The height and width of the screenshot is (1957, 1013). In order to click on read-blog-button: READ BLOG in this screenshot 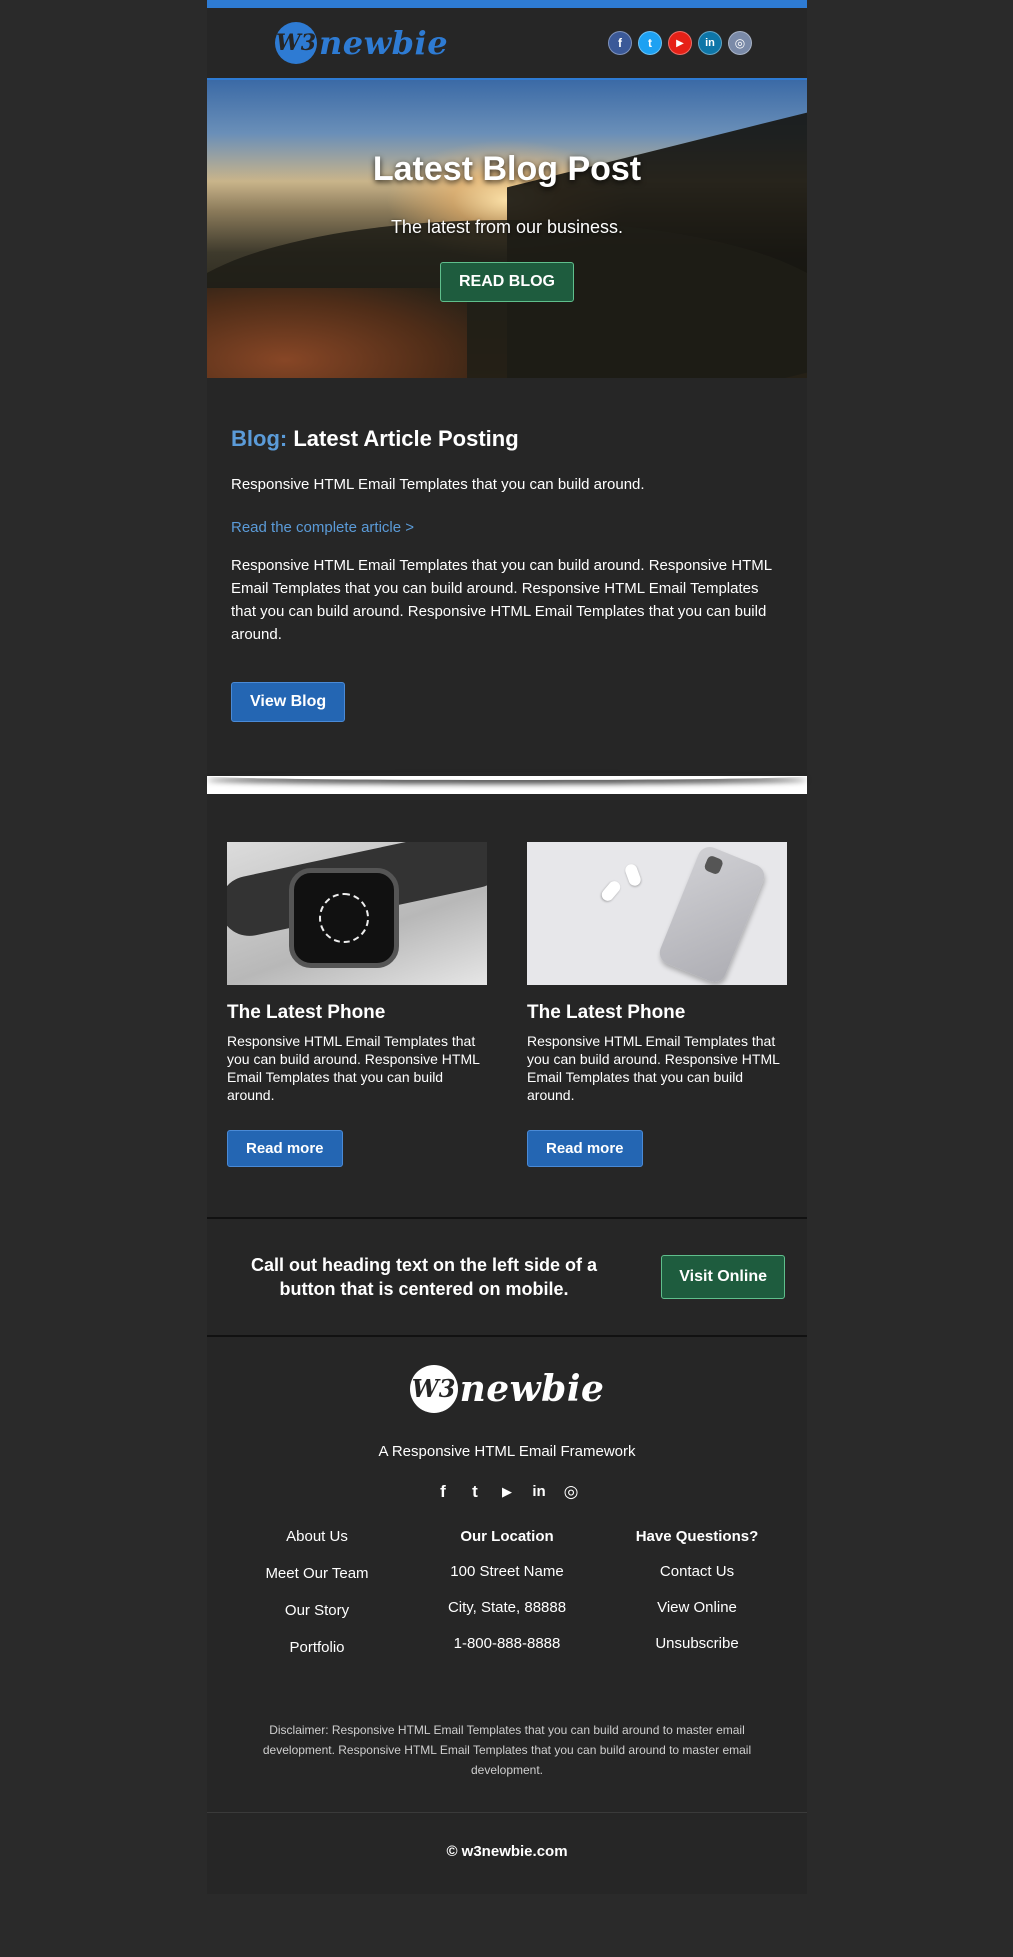, I will do `click(507, 282)`.